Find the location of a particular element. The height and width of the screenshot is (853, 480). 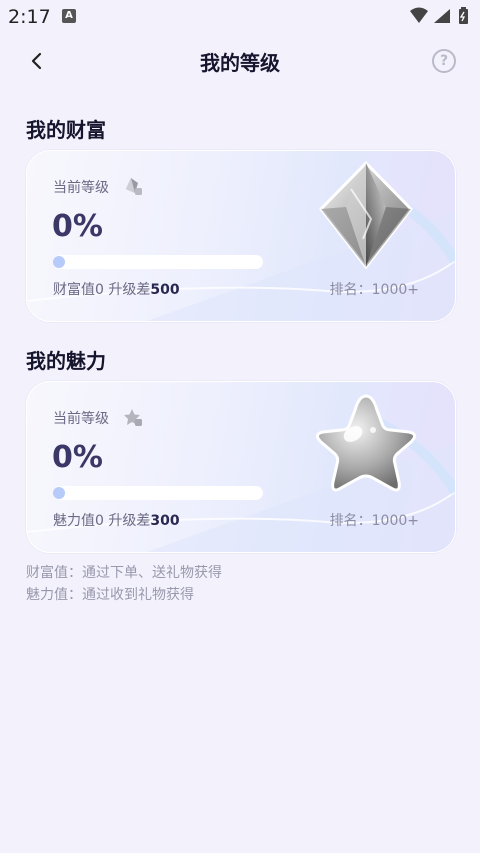

wifi-signal-battery-icon is located at coordinates (439, 15).